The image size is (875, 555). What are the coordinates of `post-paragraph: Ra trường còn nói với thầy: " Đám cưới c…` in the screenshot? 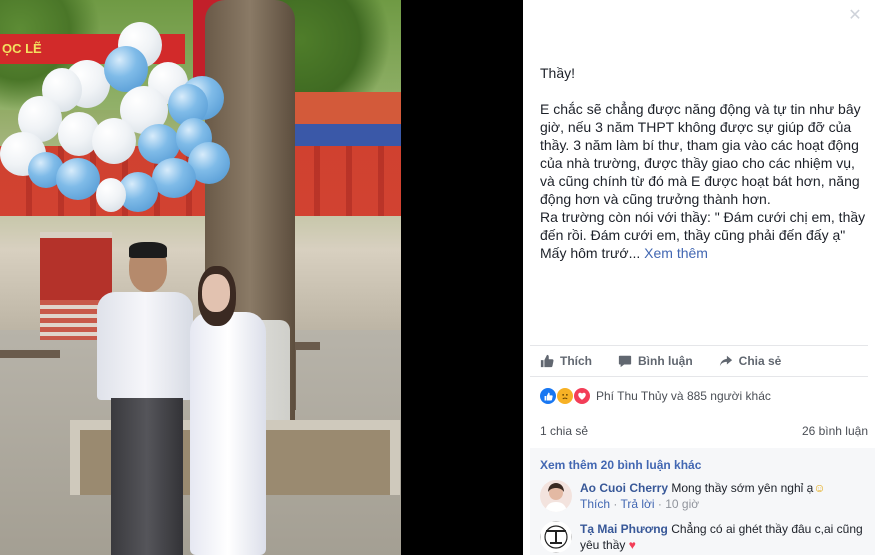 It's located at (703, 226).